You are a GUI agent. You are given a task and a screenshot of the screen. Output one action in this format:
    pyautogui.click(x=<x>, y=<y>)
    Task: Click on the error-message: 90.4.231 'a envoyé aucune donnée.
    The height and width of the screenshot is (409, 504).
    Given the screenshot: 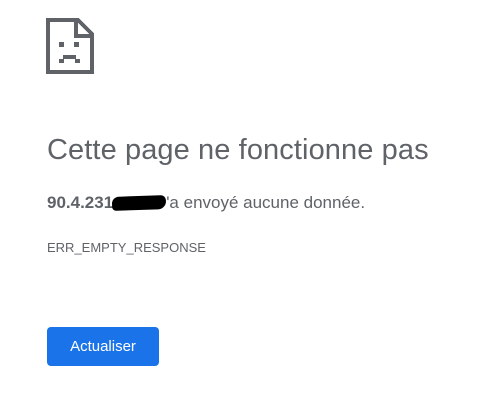 What is the action you would take?
    pyautogui.click(x=206, y=203)
    